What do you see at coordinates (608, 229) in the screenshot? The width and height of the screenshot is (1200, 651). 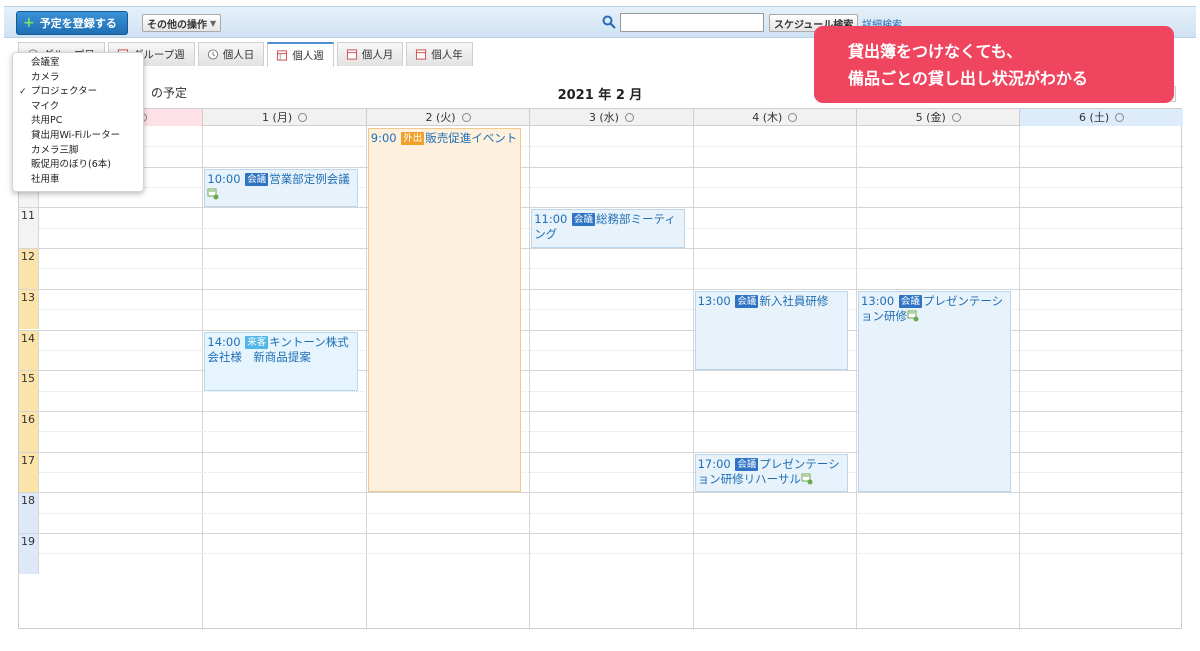 I see `schedule-event: 11:00 会議 総務部ミーティング` at bounding box center [608, 229].